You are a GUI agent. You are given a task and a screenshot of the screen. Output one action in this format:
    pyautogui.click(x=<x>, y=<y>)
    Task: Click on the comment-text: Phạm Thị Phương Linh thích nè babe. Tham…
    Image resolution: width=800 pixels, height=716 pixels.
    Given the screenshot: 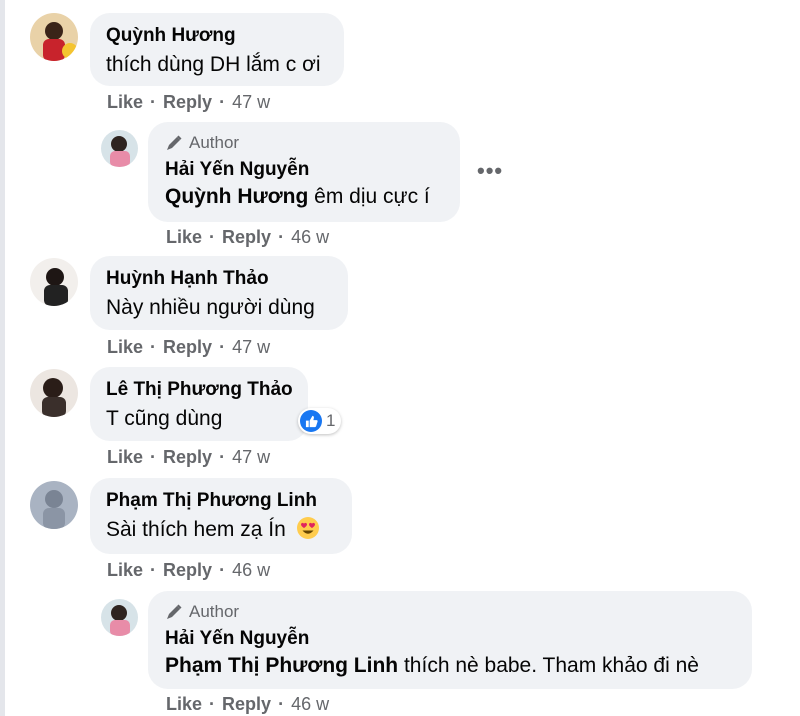 What is the action you would take?
    pyautogui.click(x=450, y=666)
    